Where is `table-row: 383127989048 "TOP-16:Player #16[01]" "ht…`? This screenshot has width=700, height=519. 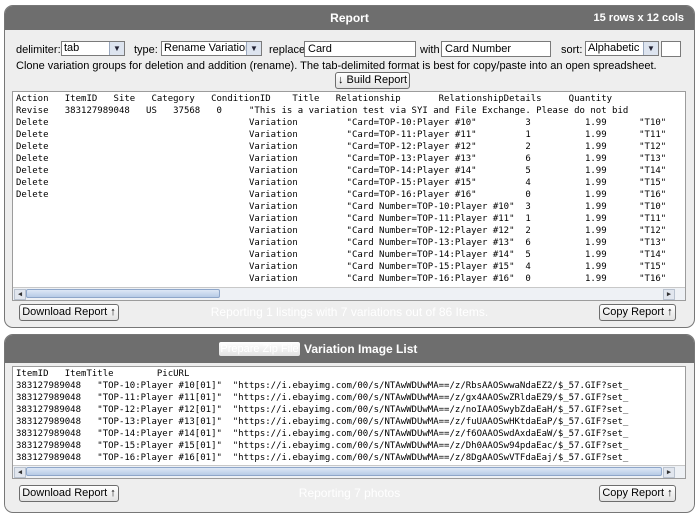 table-row: 383127989048 "TOP-16:Player #16[01]" "ht… is located at coordinates (322, 458).